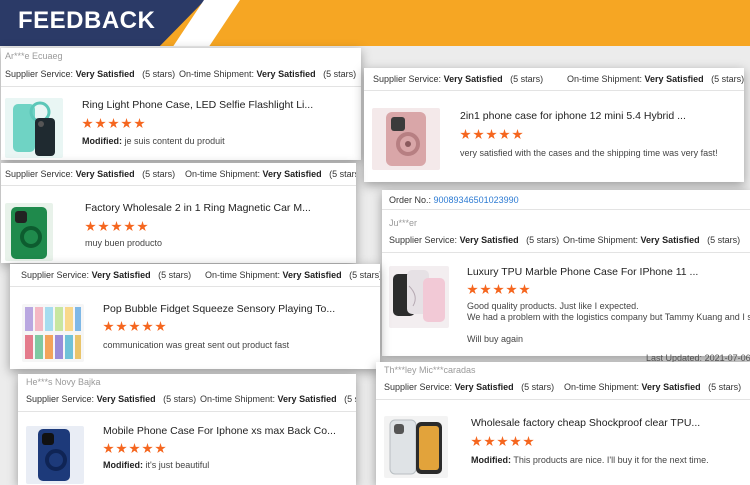 The width and height of the screenshot is (750, 485). Describe the element at coordinates (375, 23) in the screenshot. I see `feedback-banner: FEEDBACK` at that location.